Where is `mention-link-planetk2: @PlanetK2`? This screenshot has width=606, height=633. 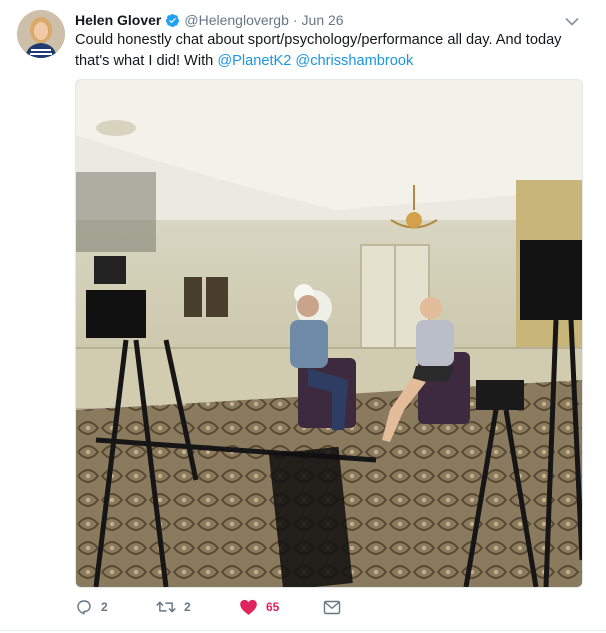
mention-link-planetk2: @PlanetK2 is located at coordinates (254, 61).